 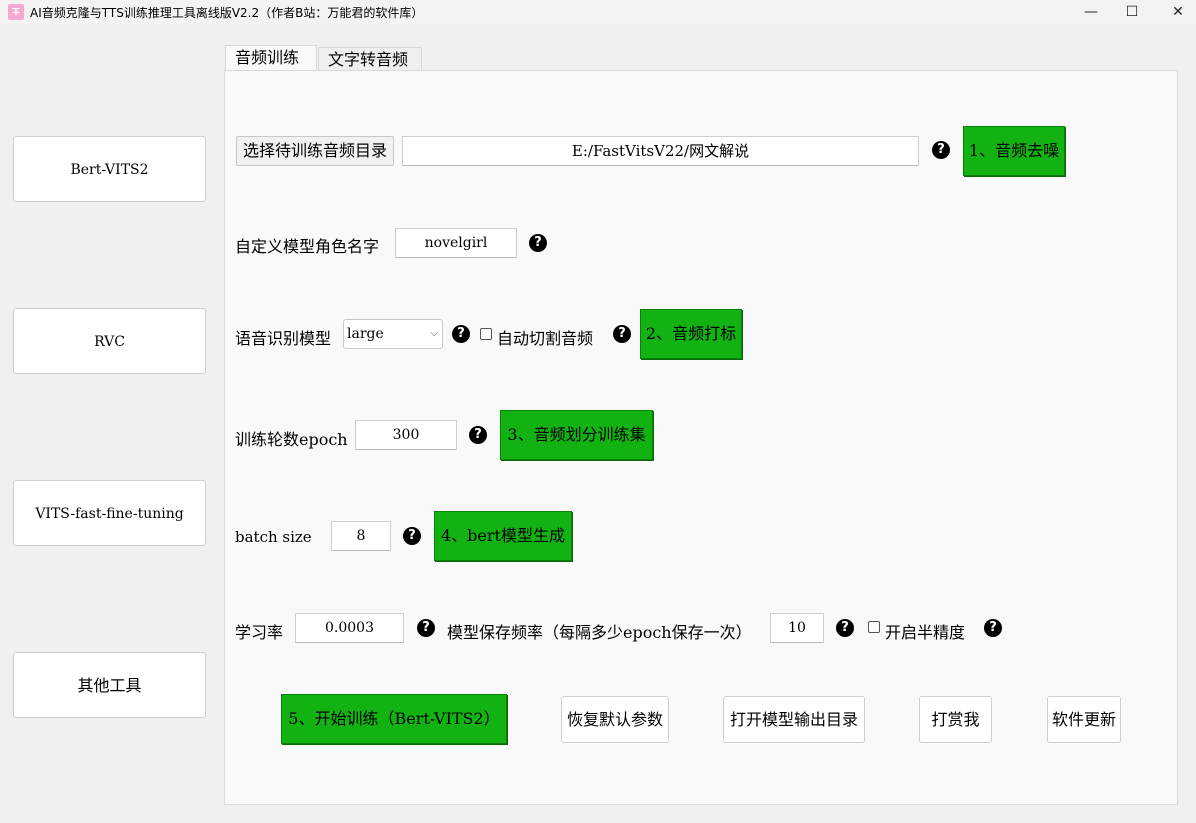 What do you see at coordinates (503, 536) in the screenshot?
I see `bert-generate-button: 4、bert模型生成` at bounding box center [503, 536].